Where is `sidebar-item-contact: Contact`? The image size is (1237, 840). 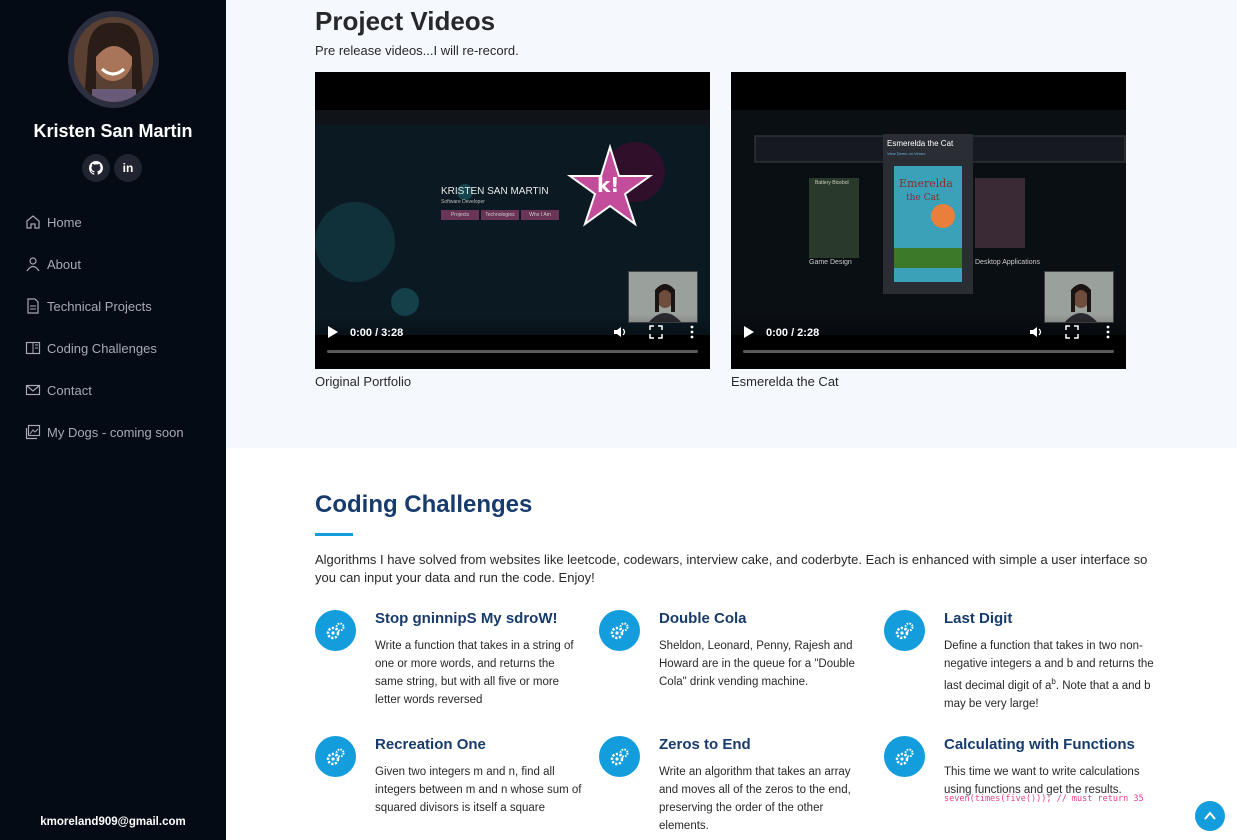 sidebar-item-contact: Contact is located at coordinates (113, 390).